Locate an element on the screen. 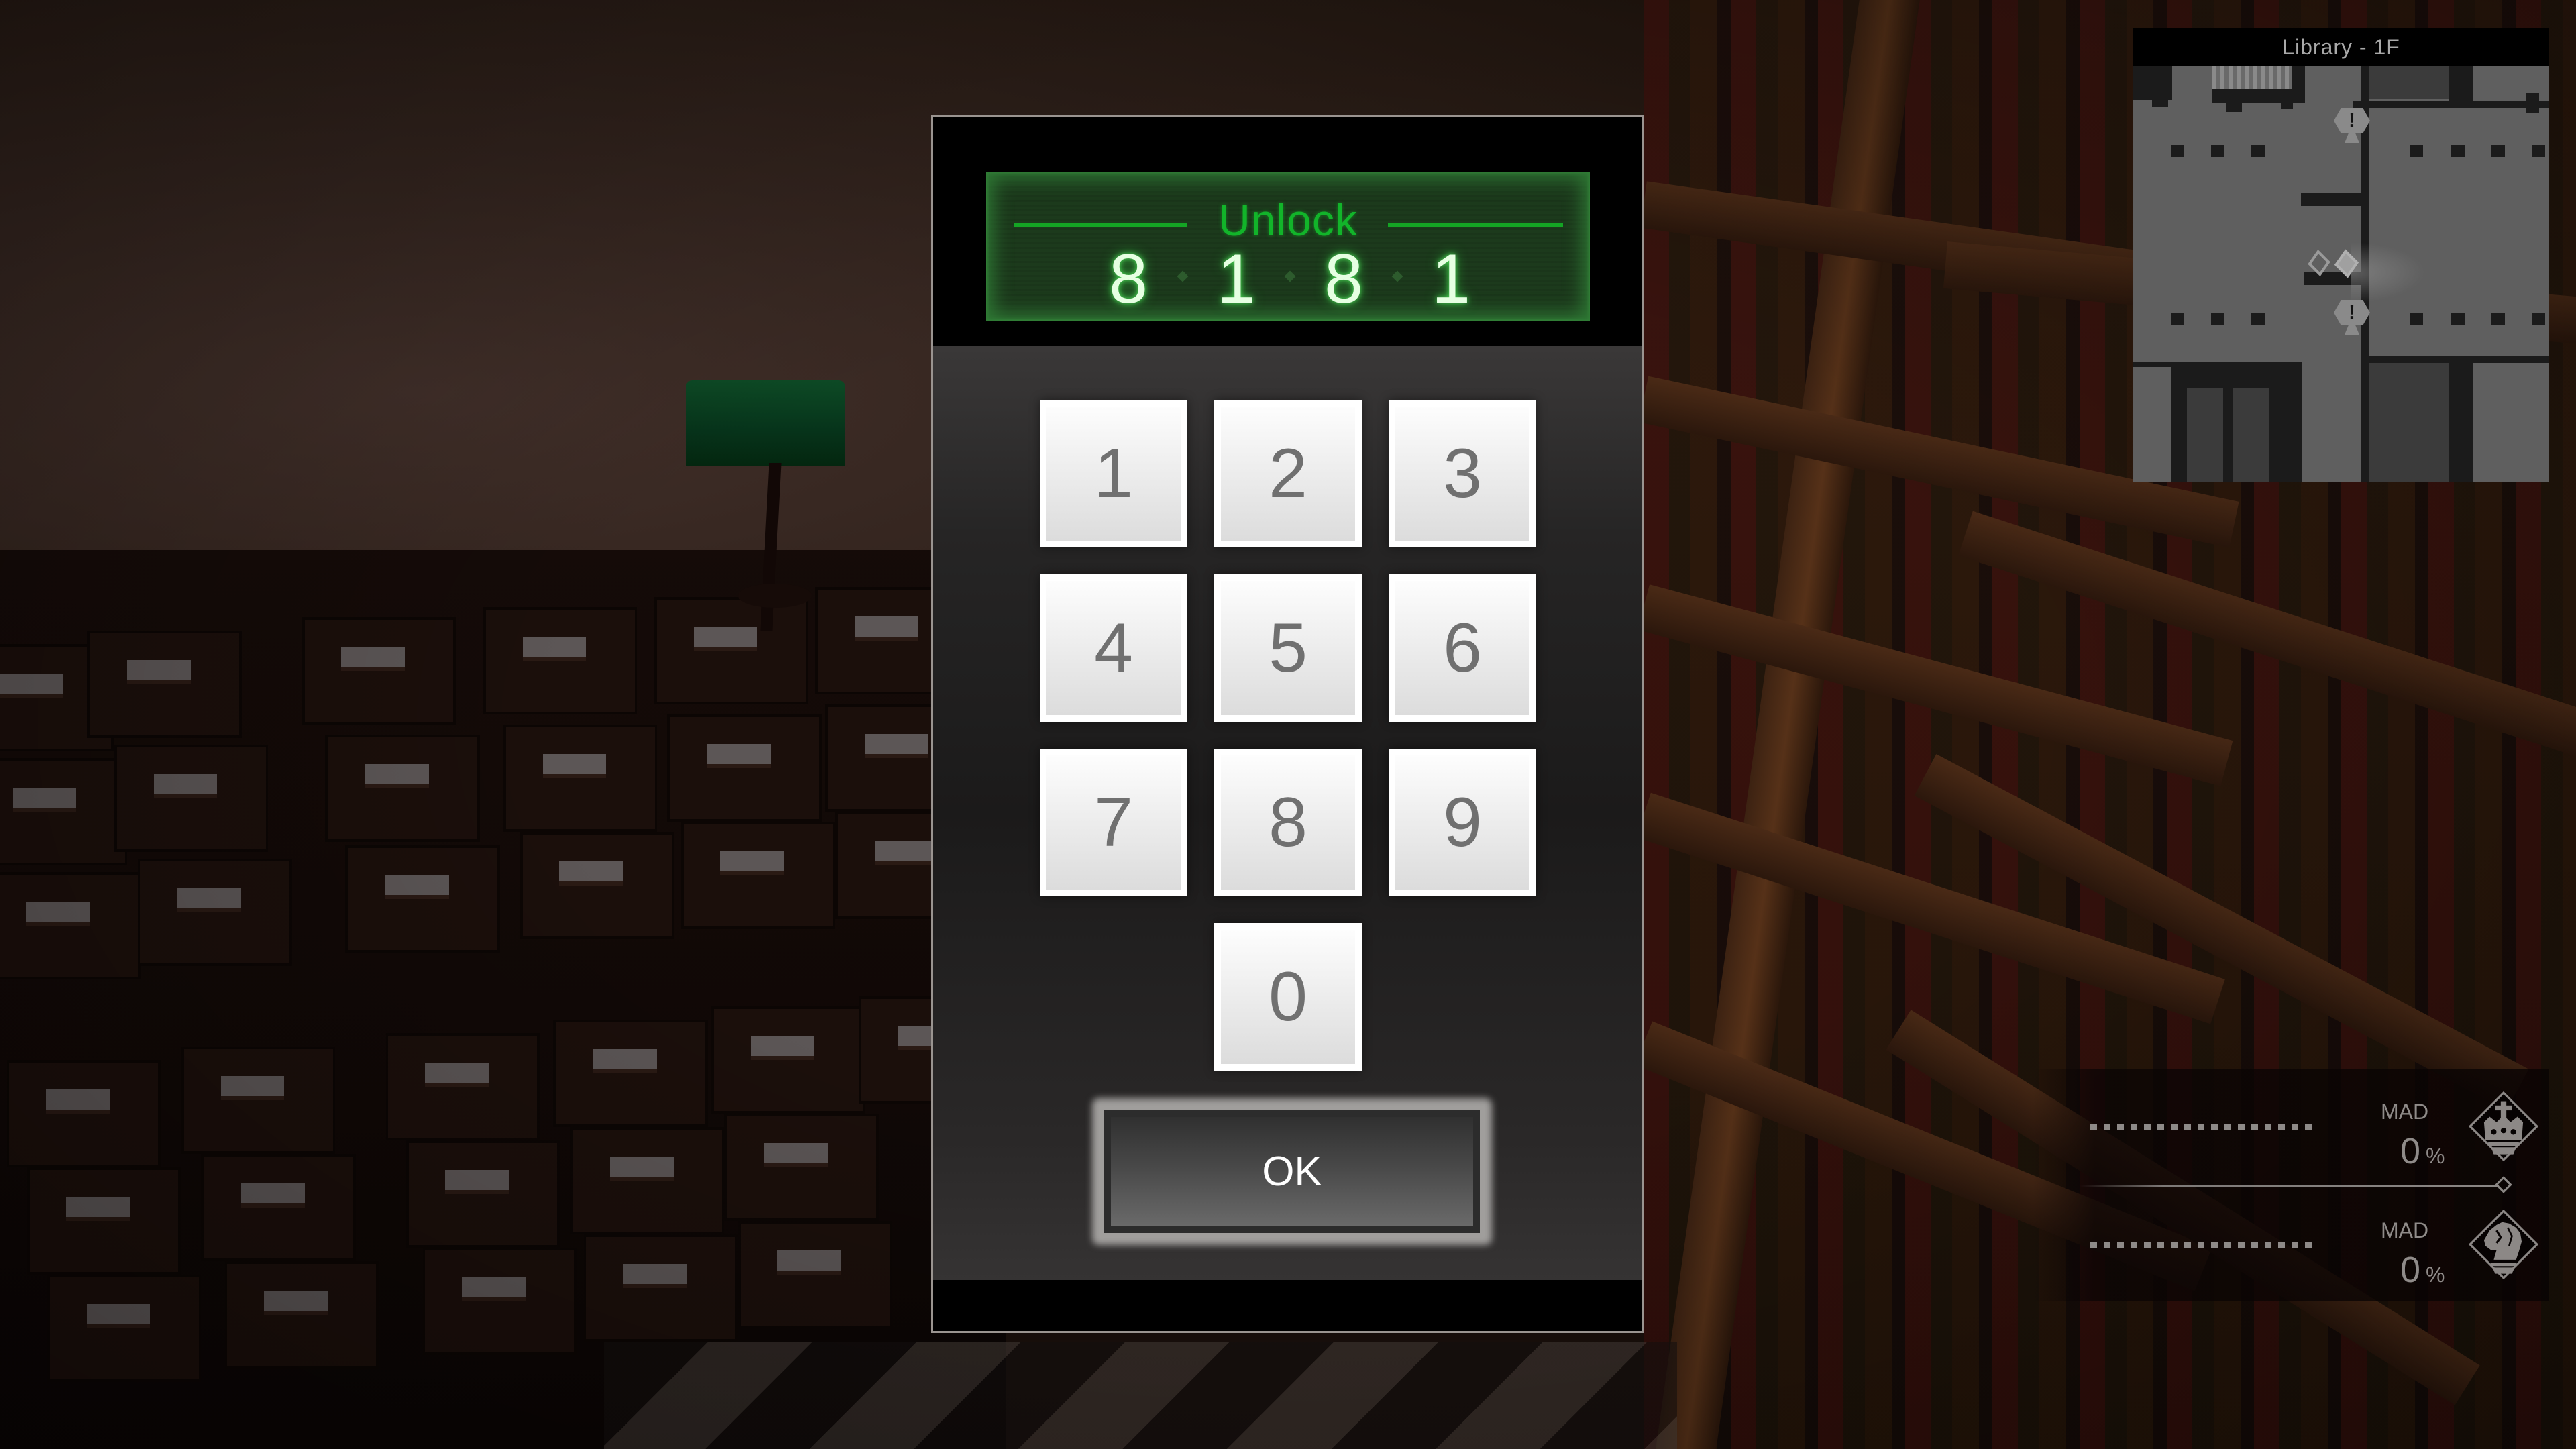 This screenshot has width=2576, height=1449. keypad-title: Unlock is located at coordinates (1288, 220).